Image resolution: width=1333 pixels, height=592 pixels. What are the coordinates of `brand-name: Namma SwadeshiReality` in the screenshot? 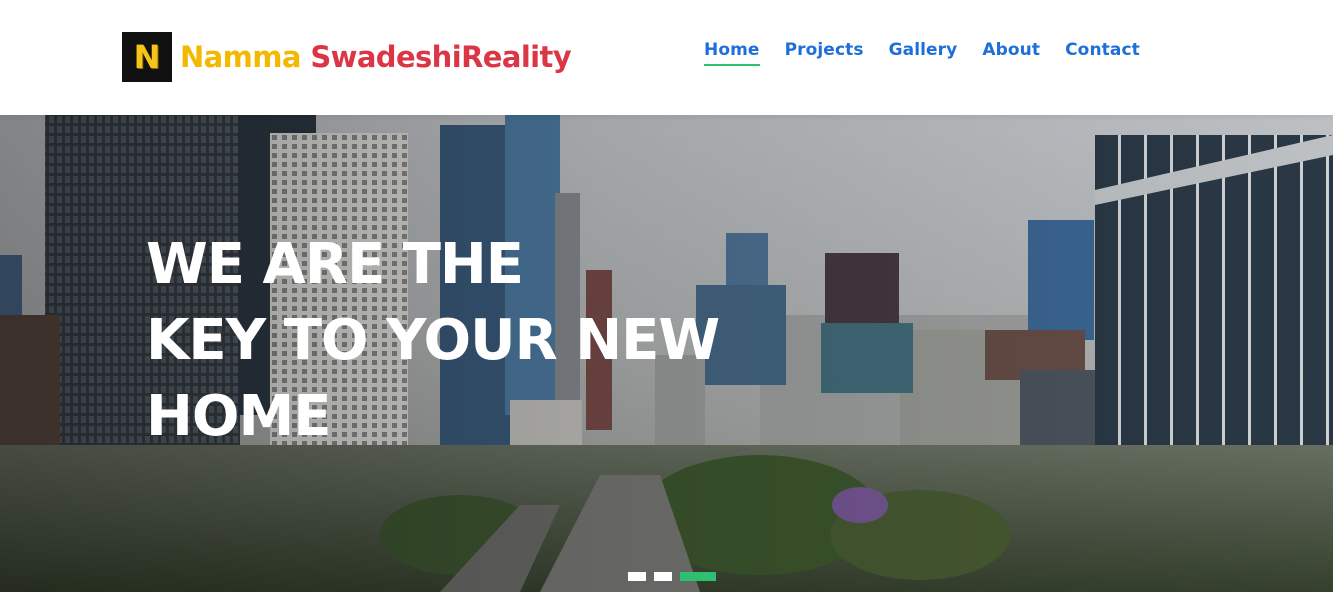 It's located at (376, 56).